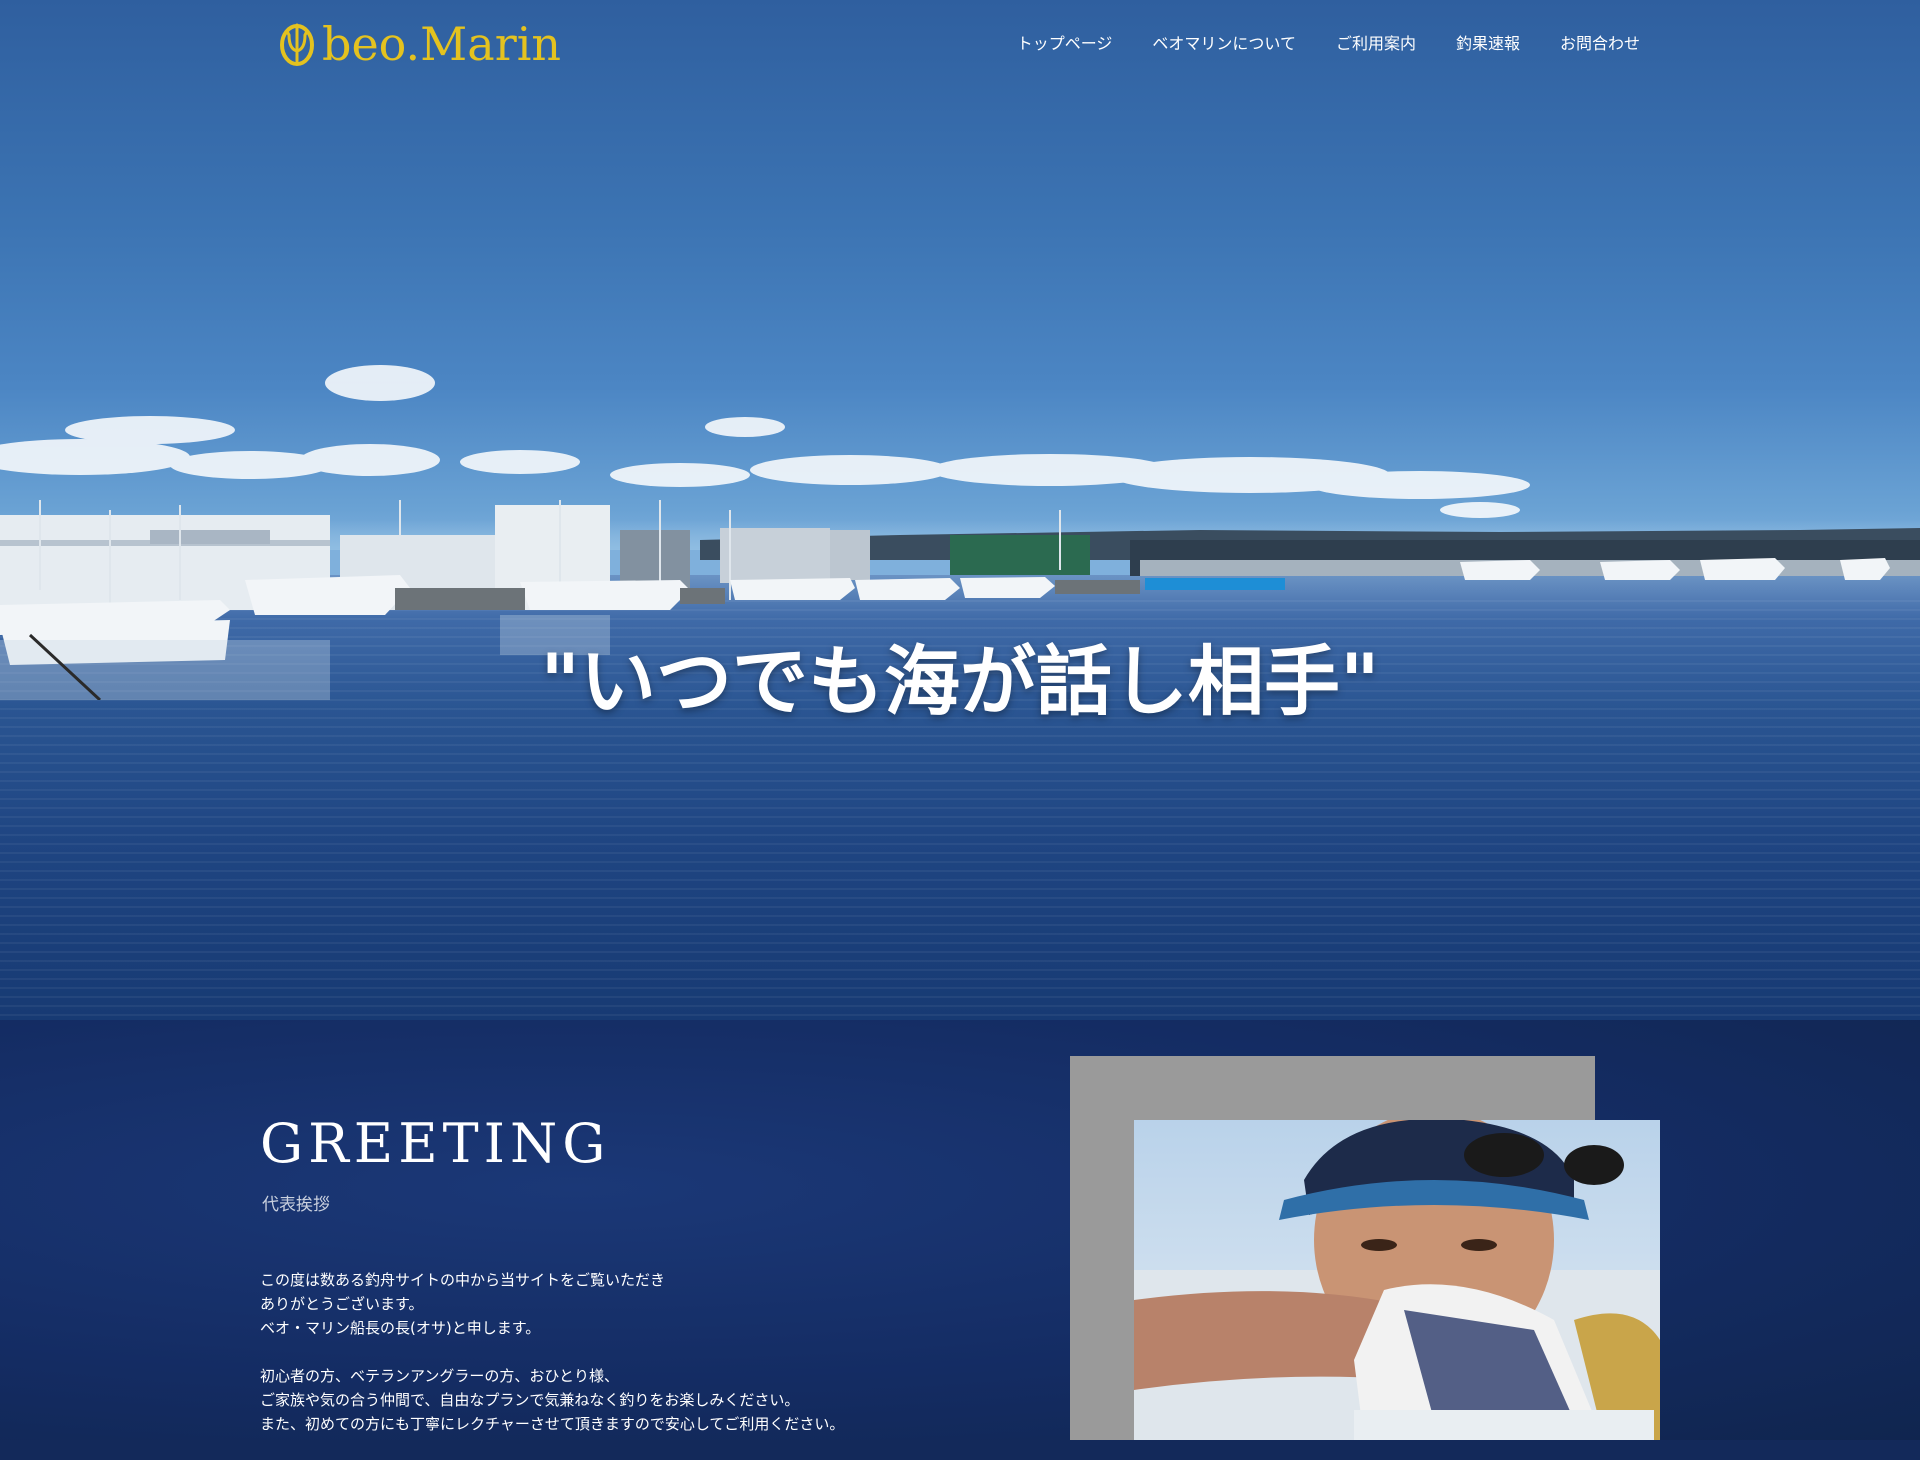  I want to click on captain-portrait-image, so click(1397, 1280).